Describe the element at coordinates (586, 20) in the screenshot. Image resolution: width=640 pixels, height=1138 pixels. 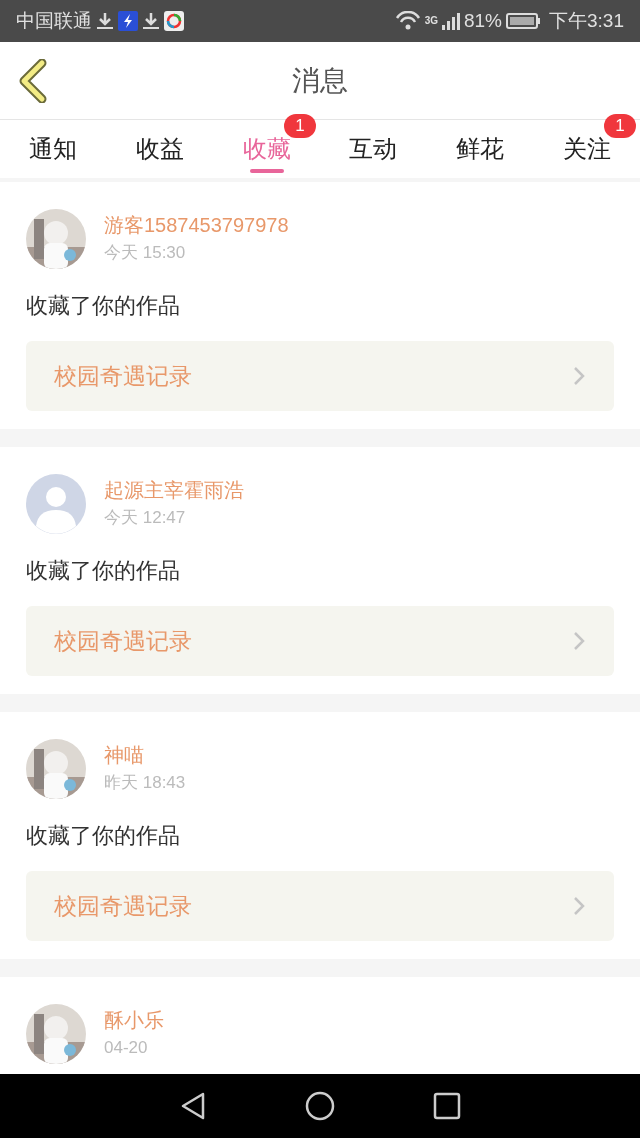
I see `clock-time: 下午3:31` at that location.